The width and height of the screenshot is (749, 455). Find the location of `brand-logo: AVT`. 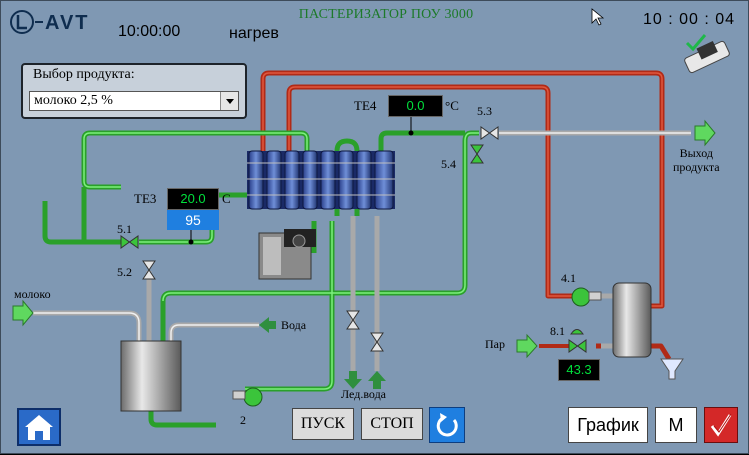

brand-logo: AVT is located at coordinates (54, 22).